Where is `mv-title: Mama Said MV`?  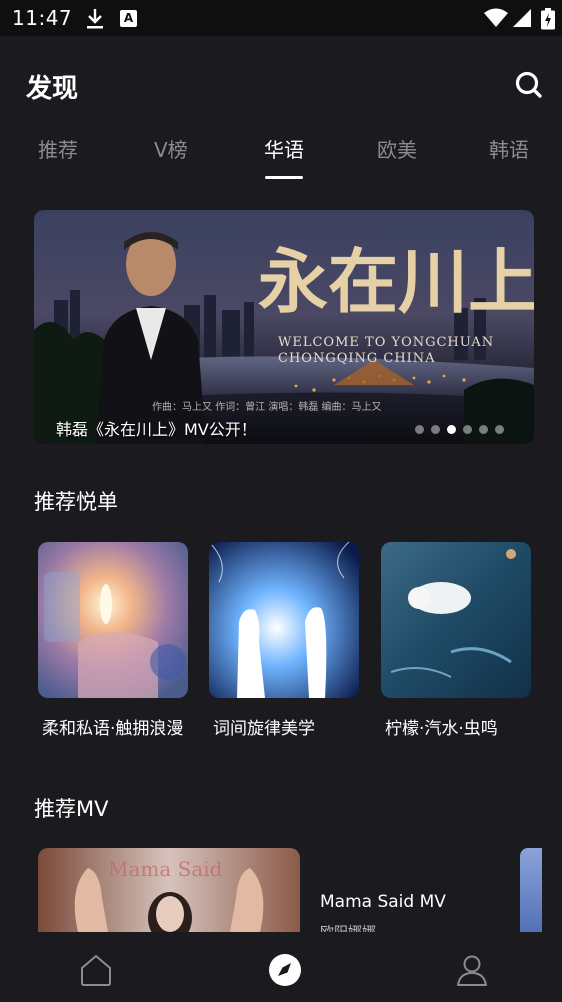
mv-title: Mama Said MV is located at coordinates (383, 902).